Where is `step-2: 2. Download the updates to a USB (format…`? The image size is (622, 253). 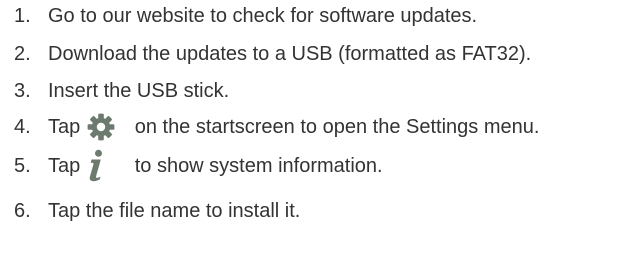
step-2: 2. Download the updates to a USB (format… is located at coordinates (311, 54).